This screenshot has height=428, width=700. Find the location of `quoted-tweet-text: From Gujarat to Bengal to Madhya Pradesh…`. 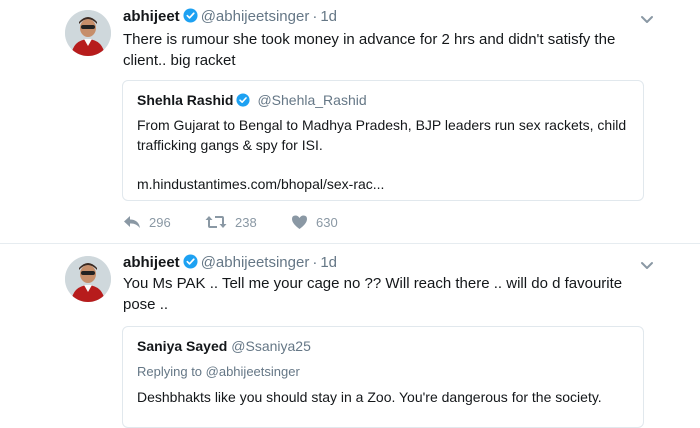

quoted-tweet-text: From Gujarat to Bengal to Madhya Pradesh… is located at coordinates (382, 135).